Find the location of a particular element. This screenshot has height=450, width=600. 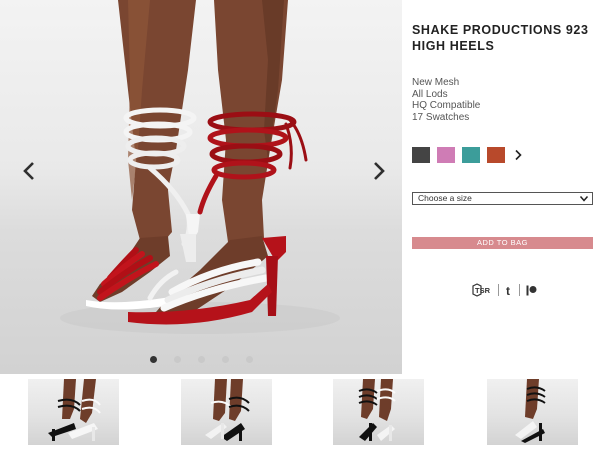

patreon-icon is located at coordinates (531, 290).